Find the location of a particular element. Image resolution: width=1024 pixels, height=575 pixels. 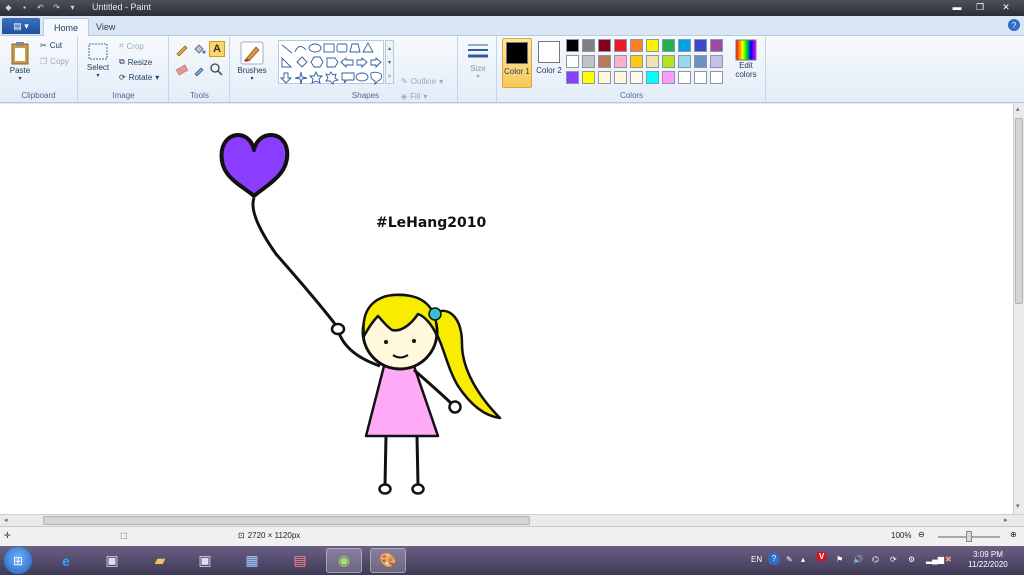

minimize-button: ▬ is located at coordinates (957, 7).